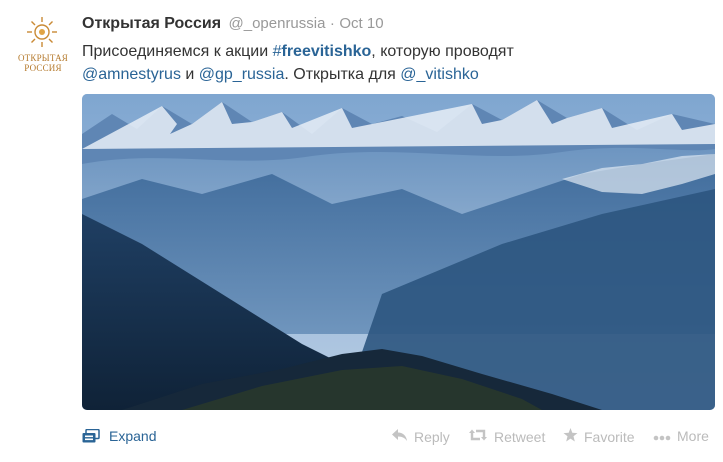 Image resolution: width=723 pixels, height=462 pixels. What do you see at coordinates (693, 436) in the screenshot?
I see `more-label: More` at bounding box center [693, 436].